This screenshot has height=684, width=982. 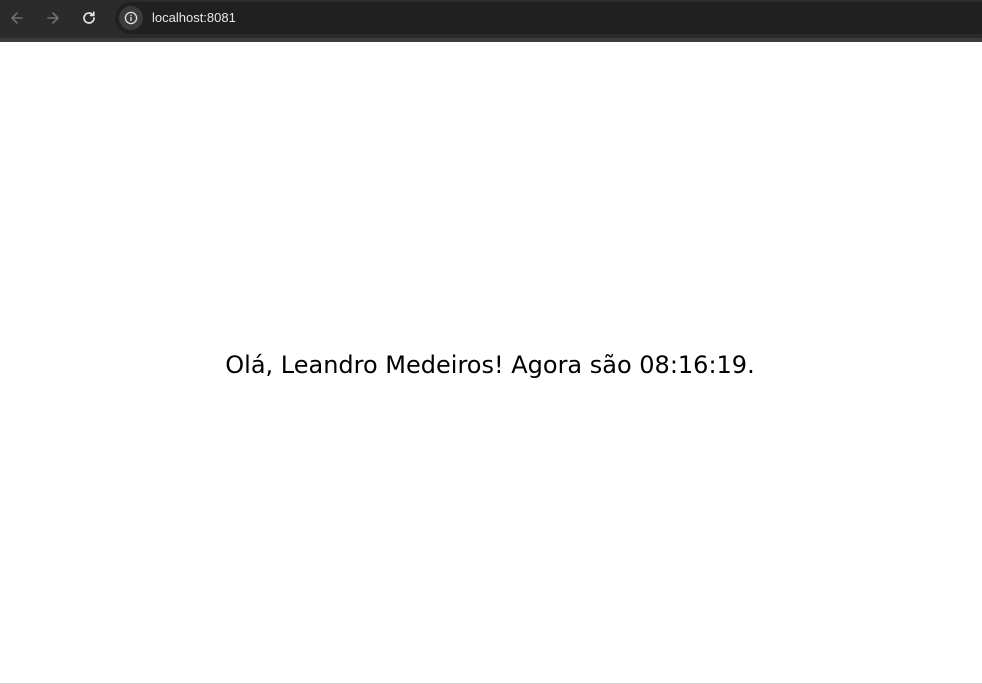 I want to click on browser-toolbar: localhost:8081, so click(x=491, y=19).